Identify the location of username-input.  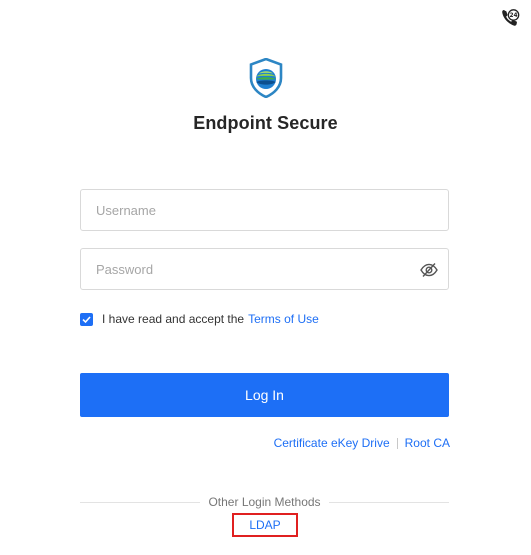
(264, 210).